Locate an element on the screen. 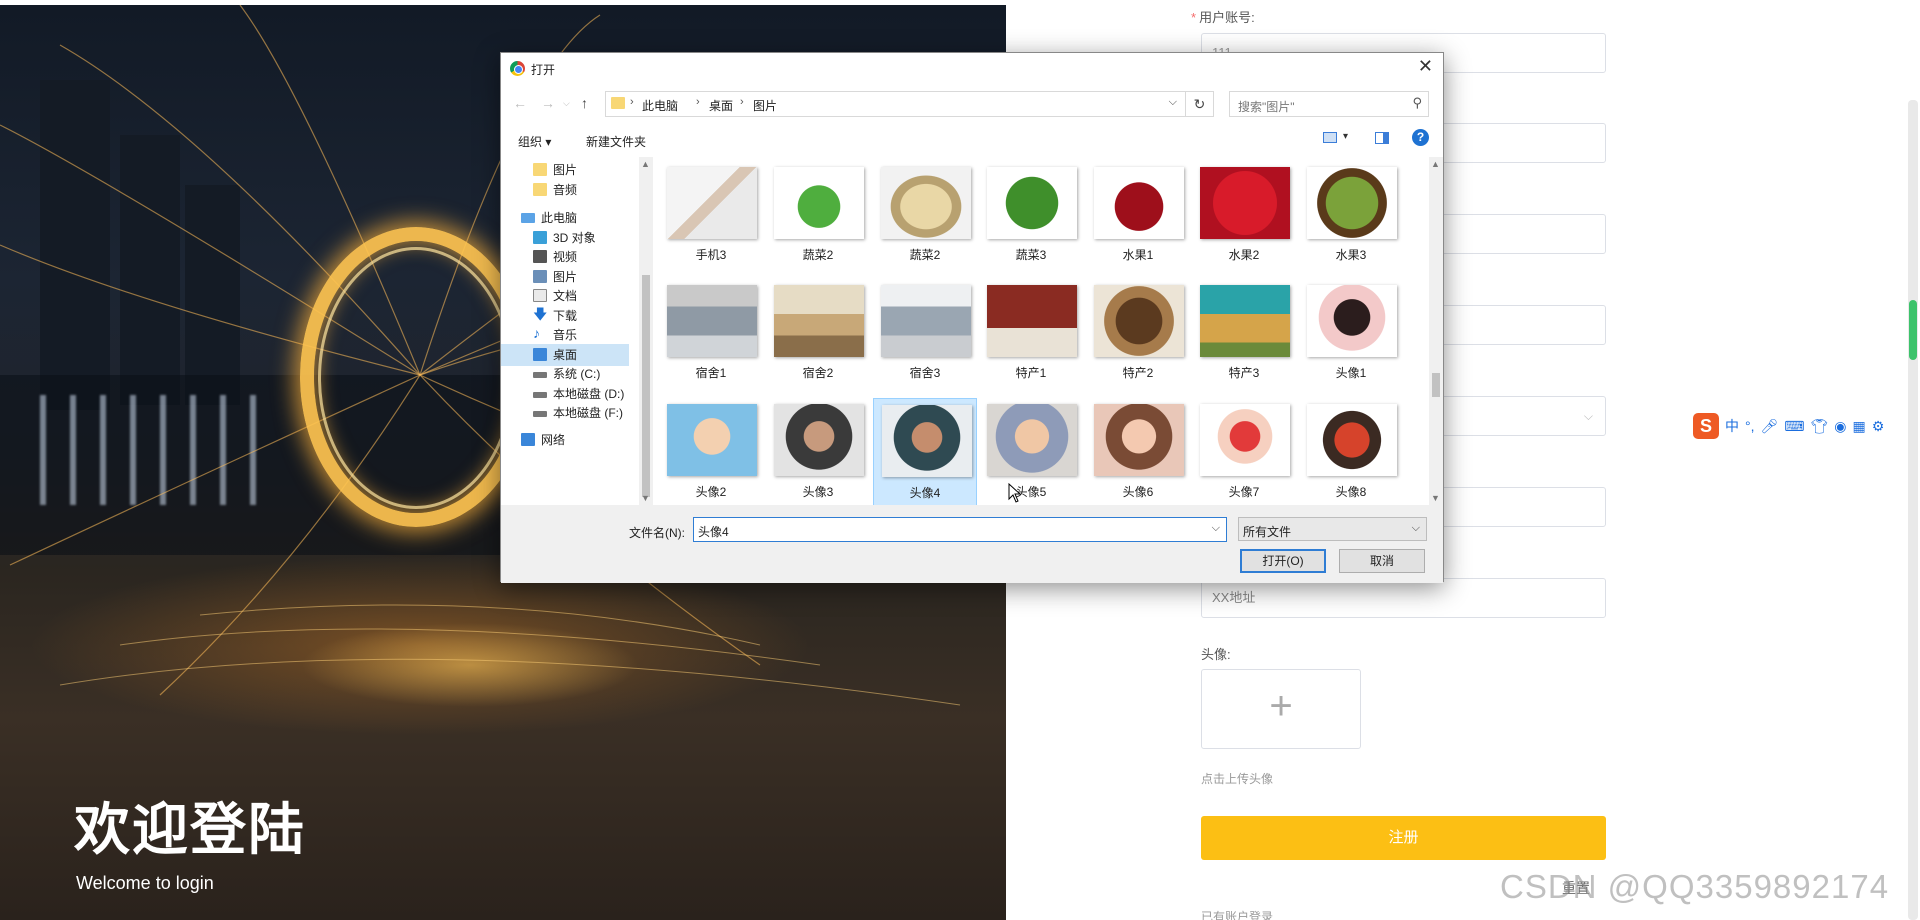 The image size is (1920, 920). file-name: 头像2 is located at coordinates (711, 492).